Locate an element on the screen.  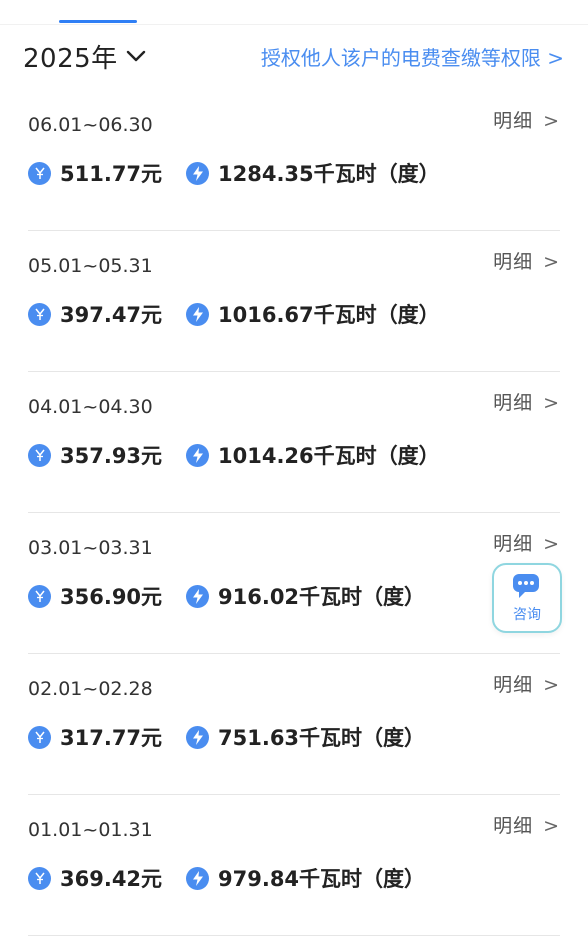
authorize-permissions-link: 授权他人该户的电费查缴等权限 > is located at coordinates (412, 56).